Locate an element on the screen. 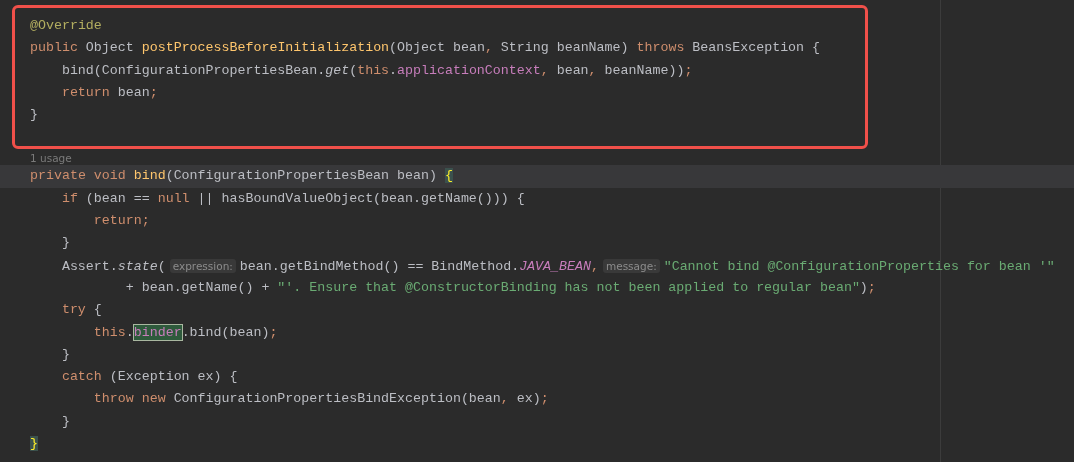 The width and height of the screenshot is (1074, 462). code-line: bind(ConfigurationPropertiesBean.get(this.applicationContext, bean, beanName)); is located at coordinates (377, 70).